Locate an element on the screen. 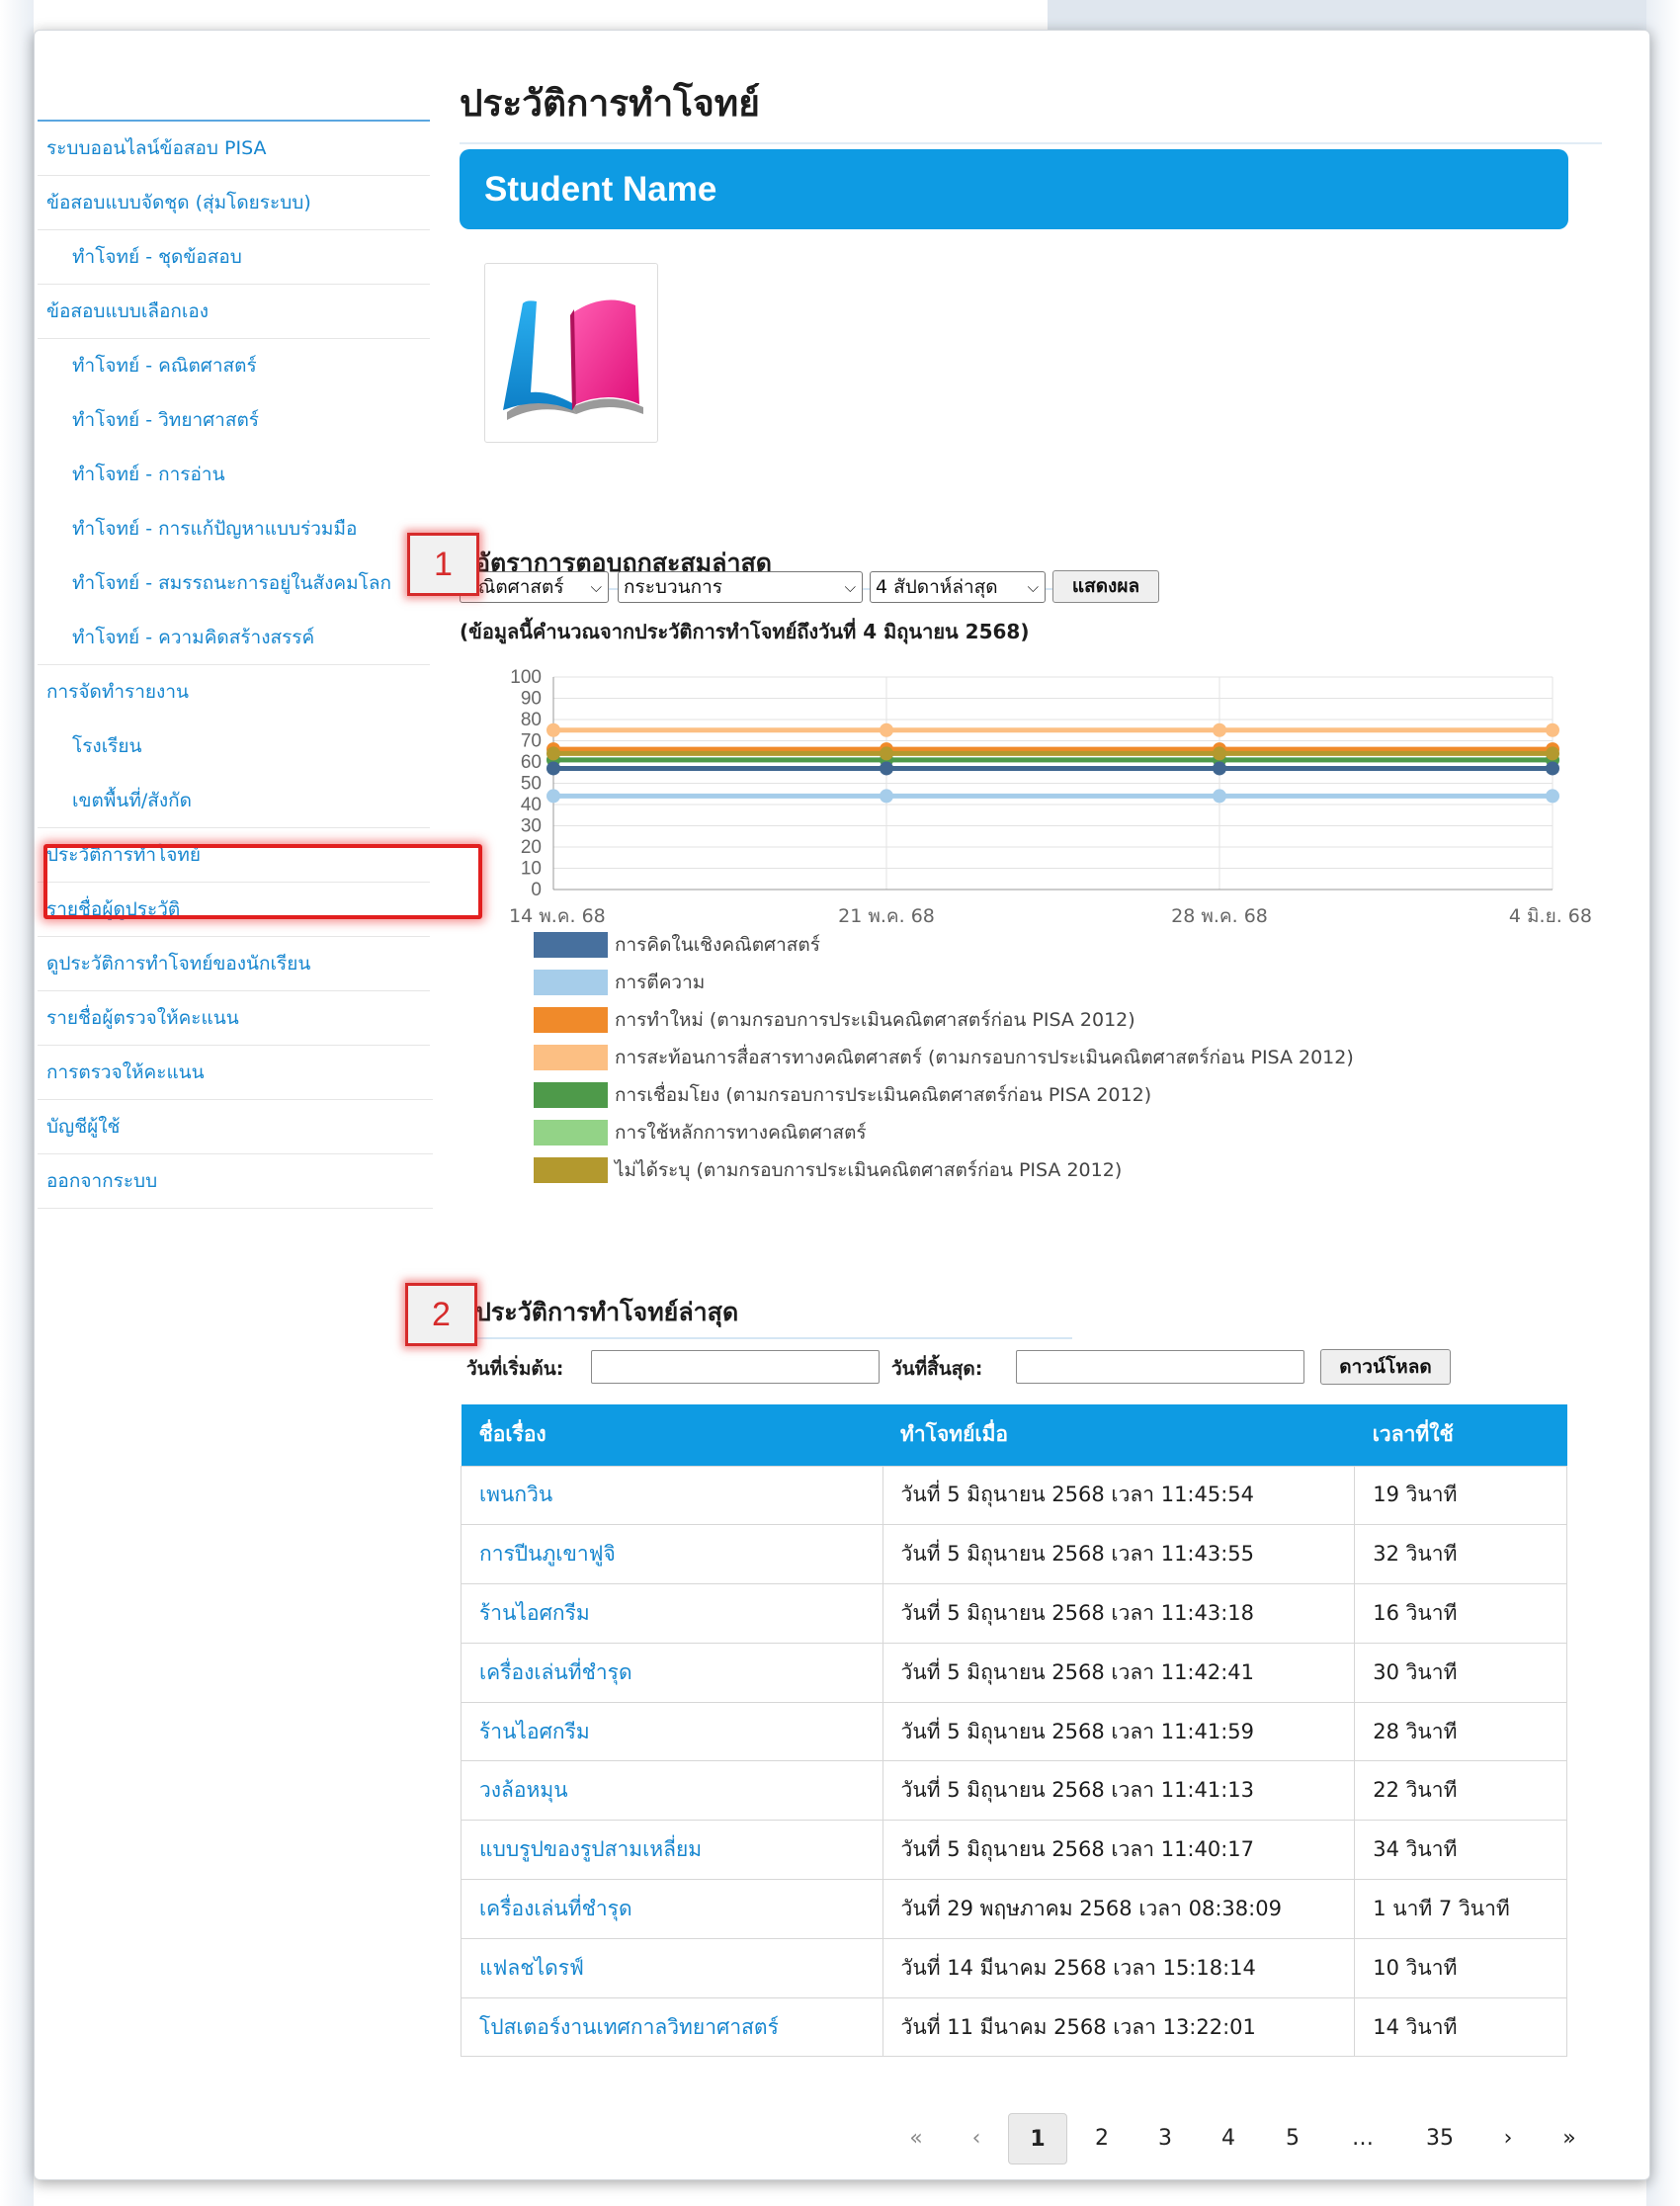 This screenshot has width=1680, height=2206. legend-label: การคิดในเชิงคณิตศาสตร์ is located at coordinates (717, 945).